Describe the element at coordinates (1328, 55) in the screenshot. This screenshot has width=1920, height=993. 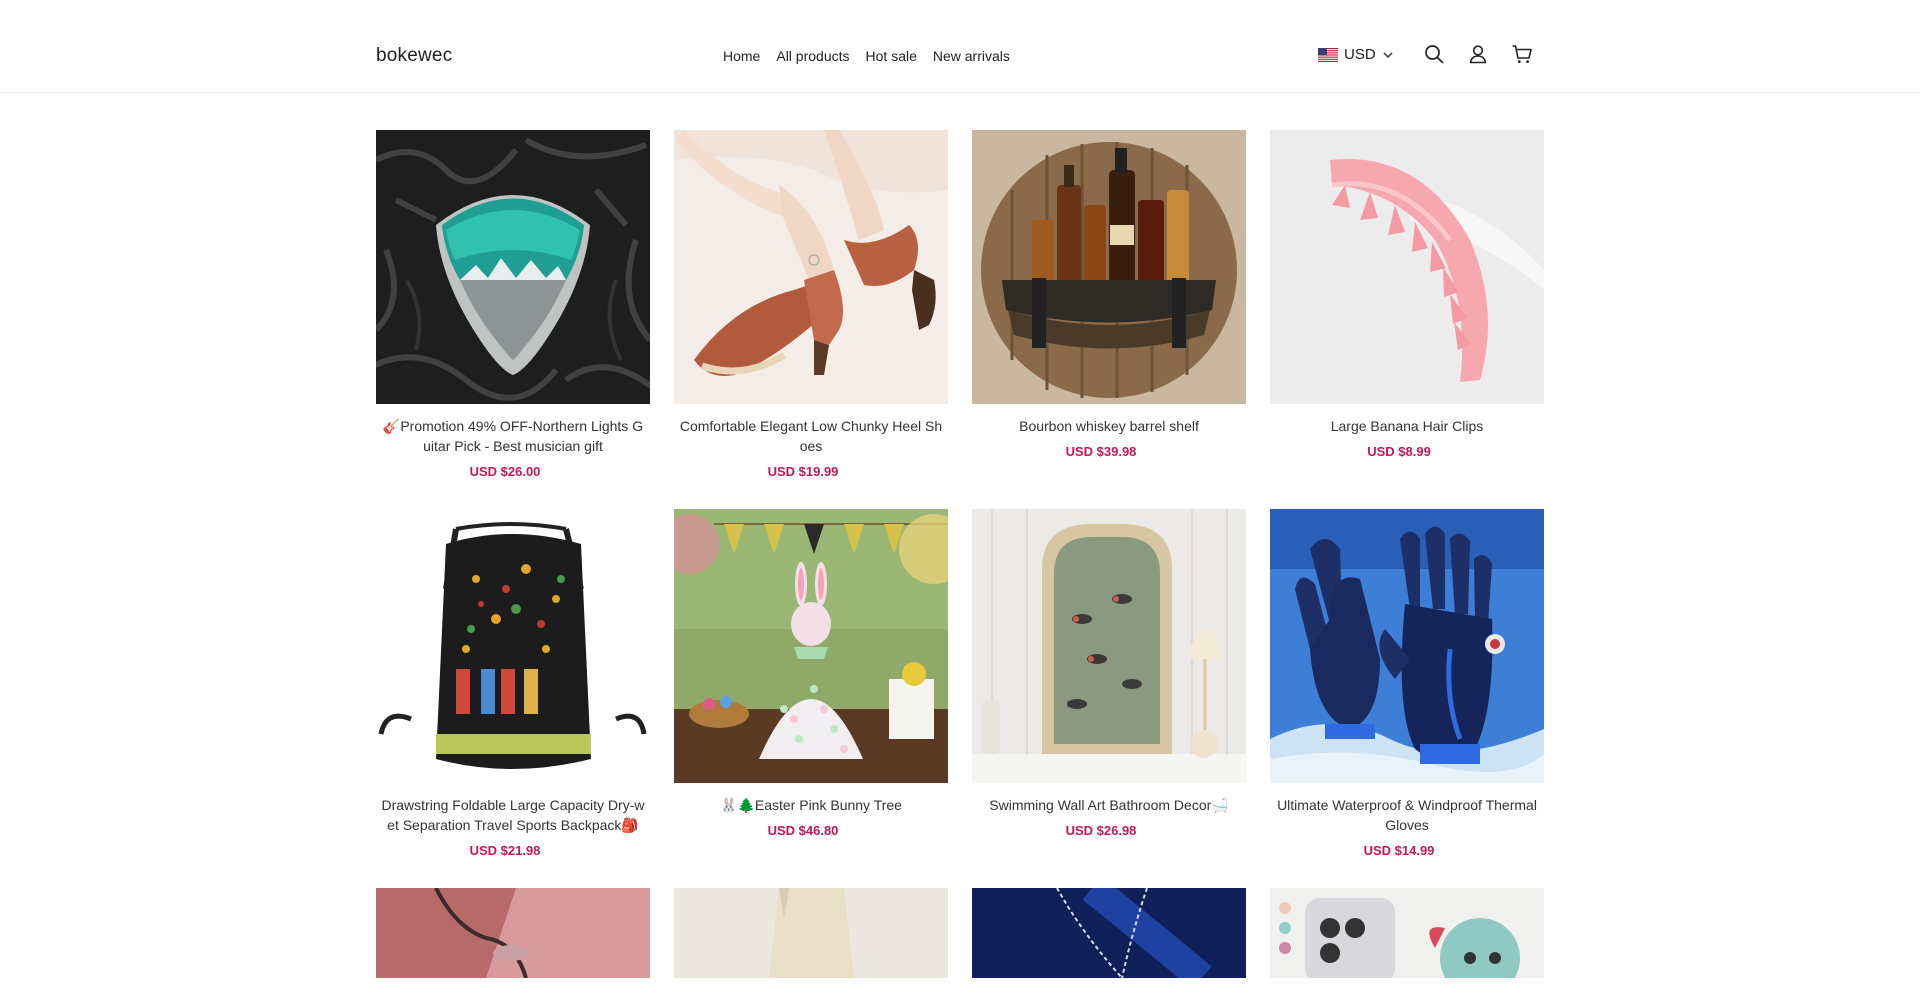
I see `us-flag-icon` at that location.